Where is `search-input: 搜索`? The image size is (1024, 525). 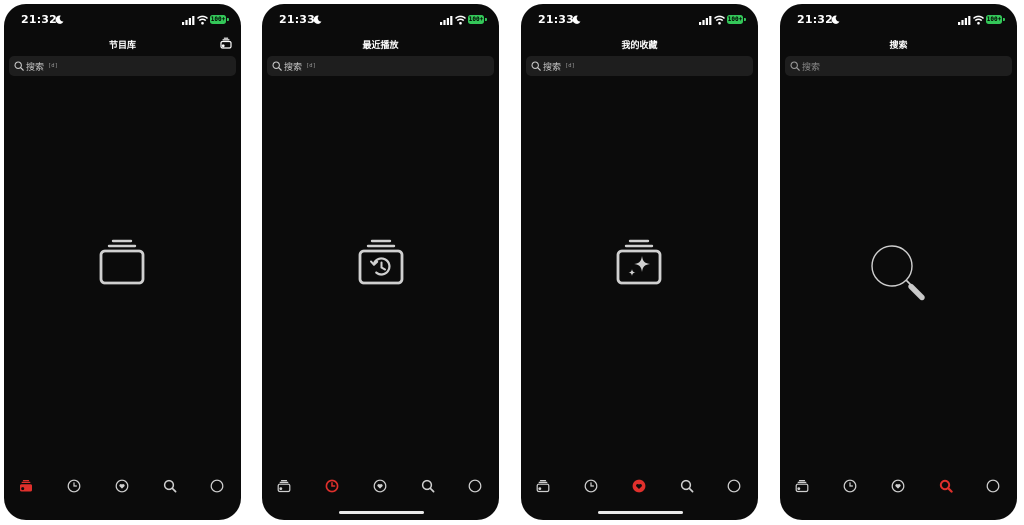 search-input: 搜索 is located at coordinates (898, 66).